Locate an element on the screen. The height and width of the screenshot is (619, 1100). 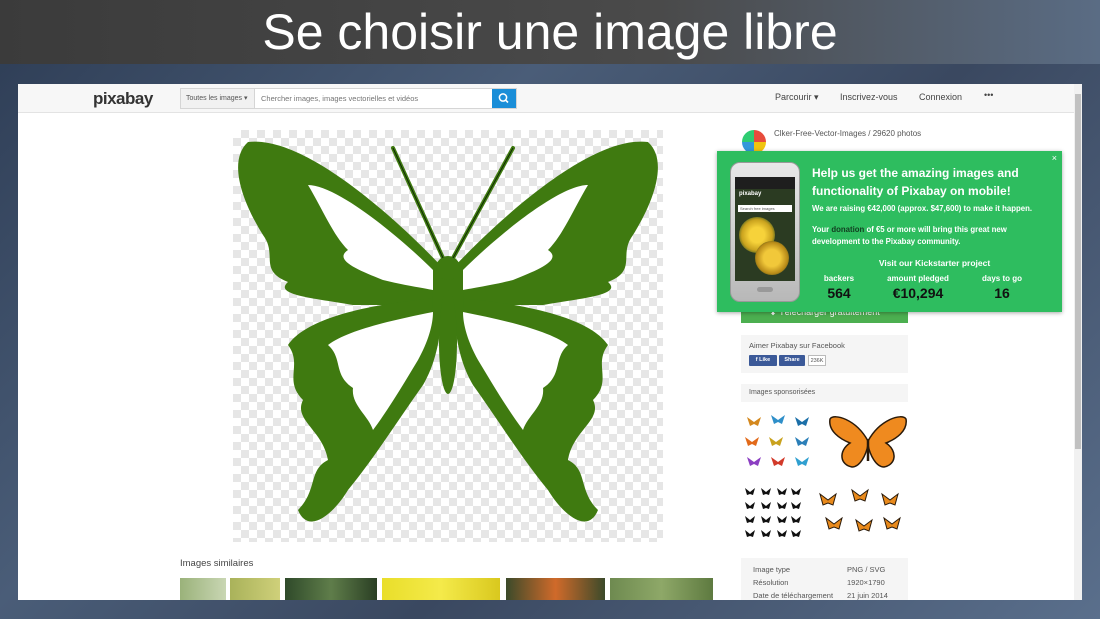
stat-value: 564 is located at coordinates (839, 293).